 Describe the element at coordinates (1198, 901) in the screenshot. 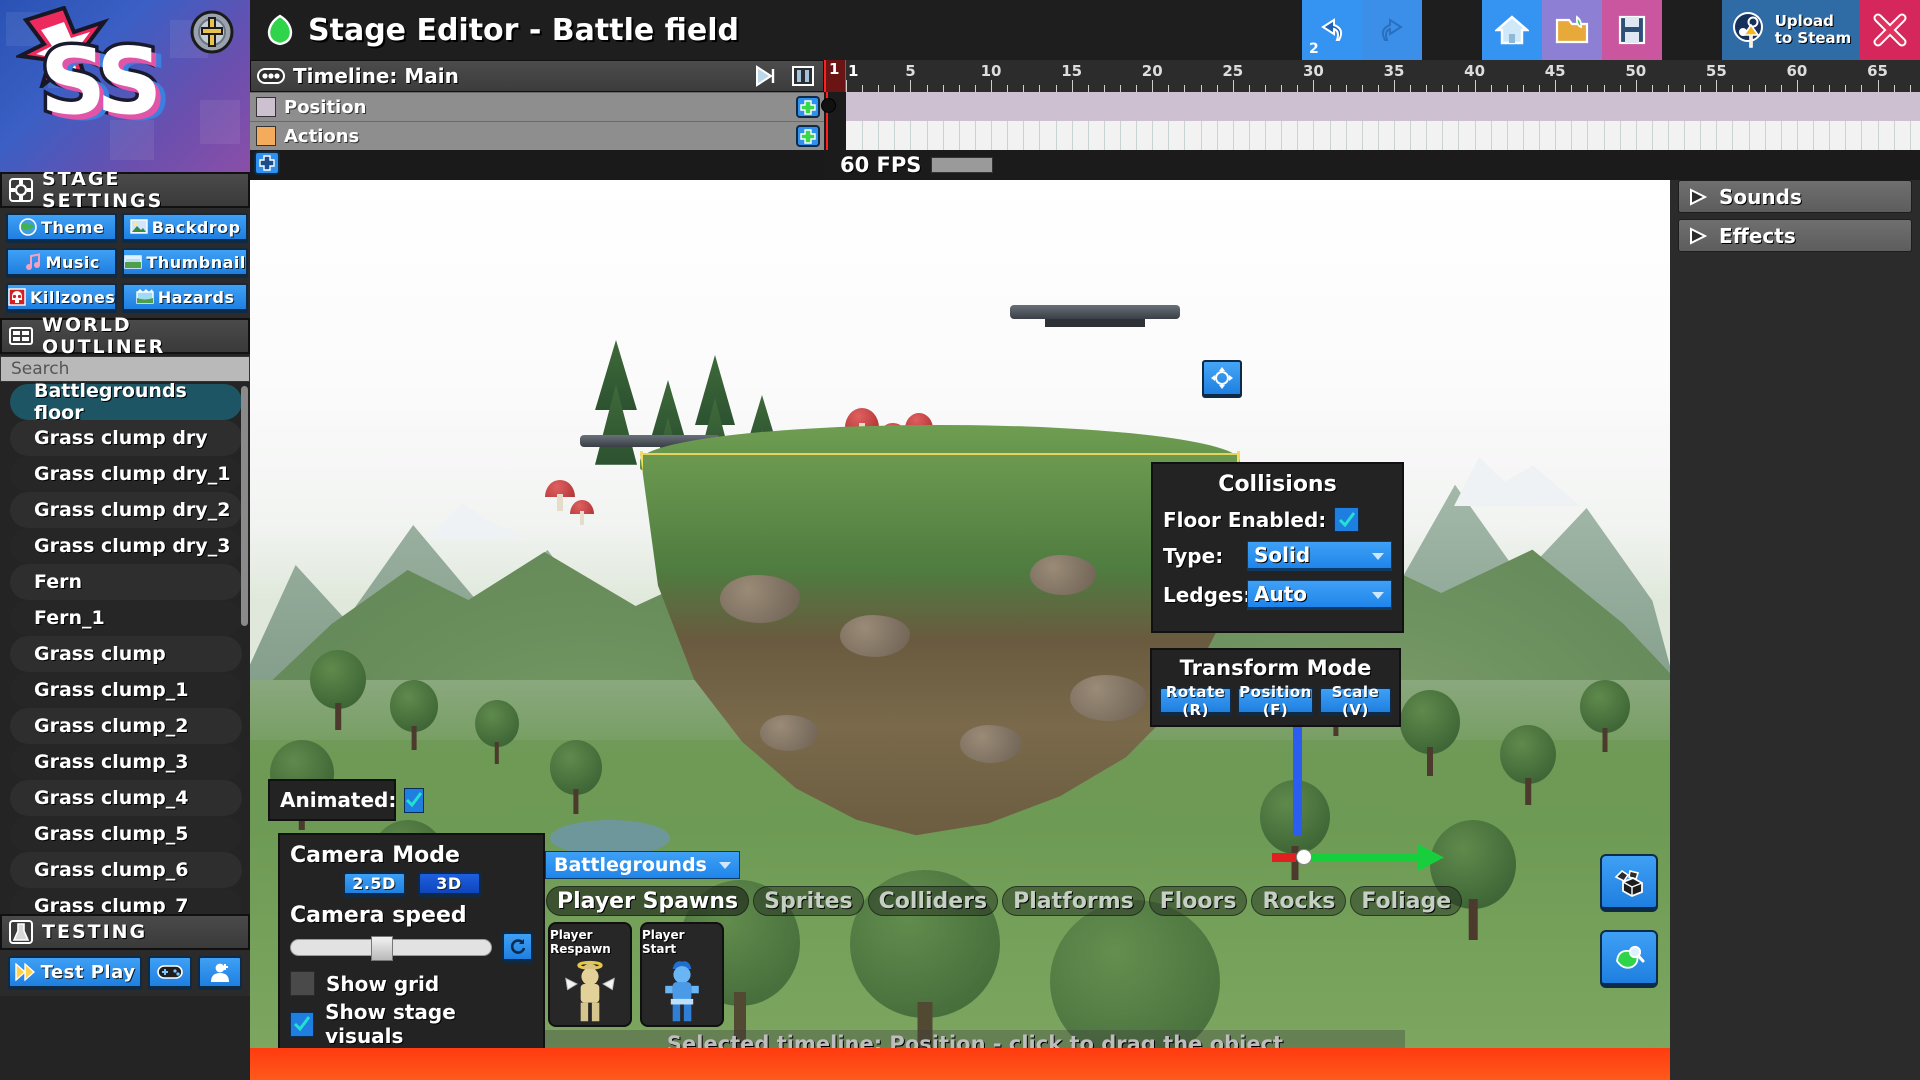

I see `tab-floors: Floors` at that location.